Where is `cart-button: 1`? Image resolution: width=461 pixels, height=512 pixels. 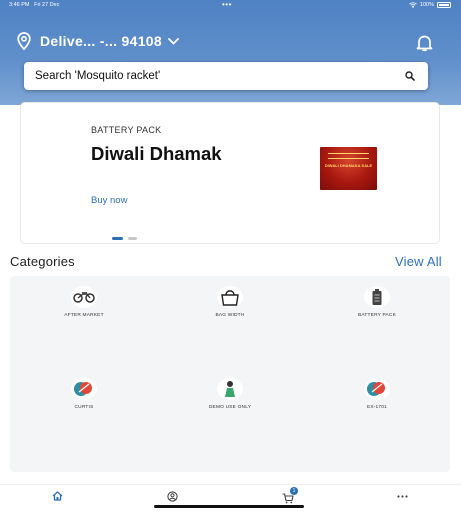 cart-button: 1 is located at coordinates (290, 495).